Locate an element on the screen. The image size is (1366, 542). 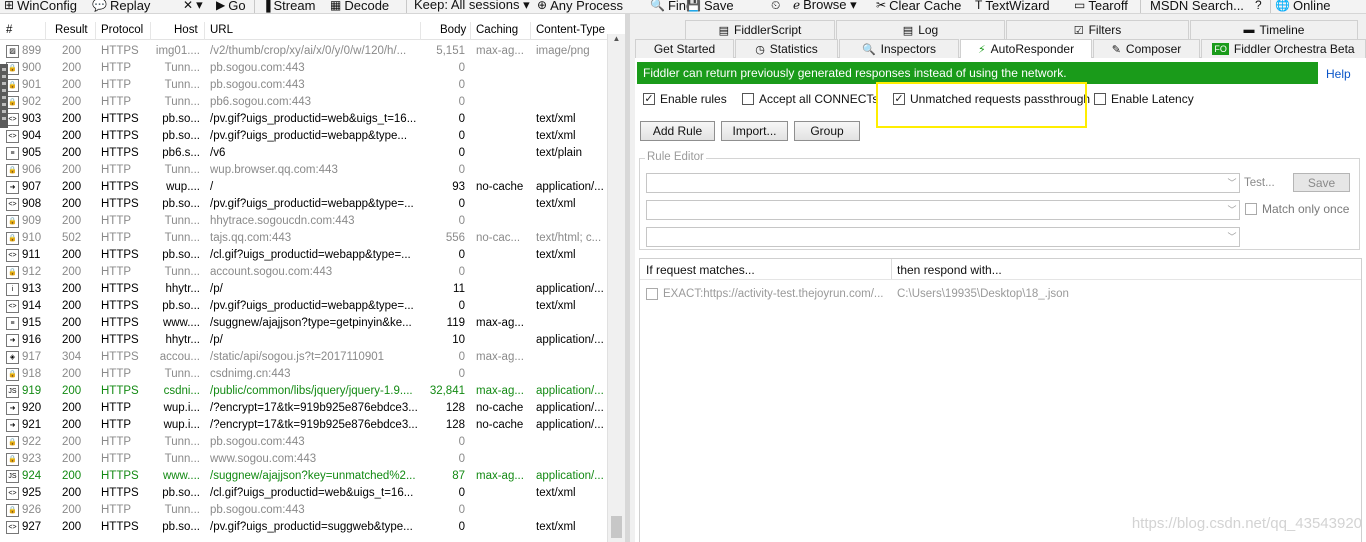
match-combo: ﹀ is located at coordinates (943, 183).